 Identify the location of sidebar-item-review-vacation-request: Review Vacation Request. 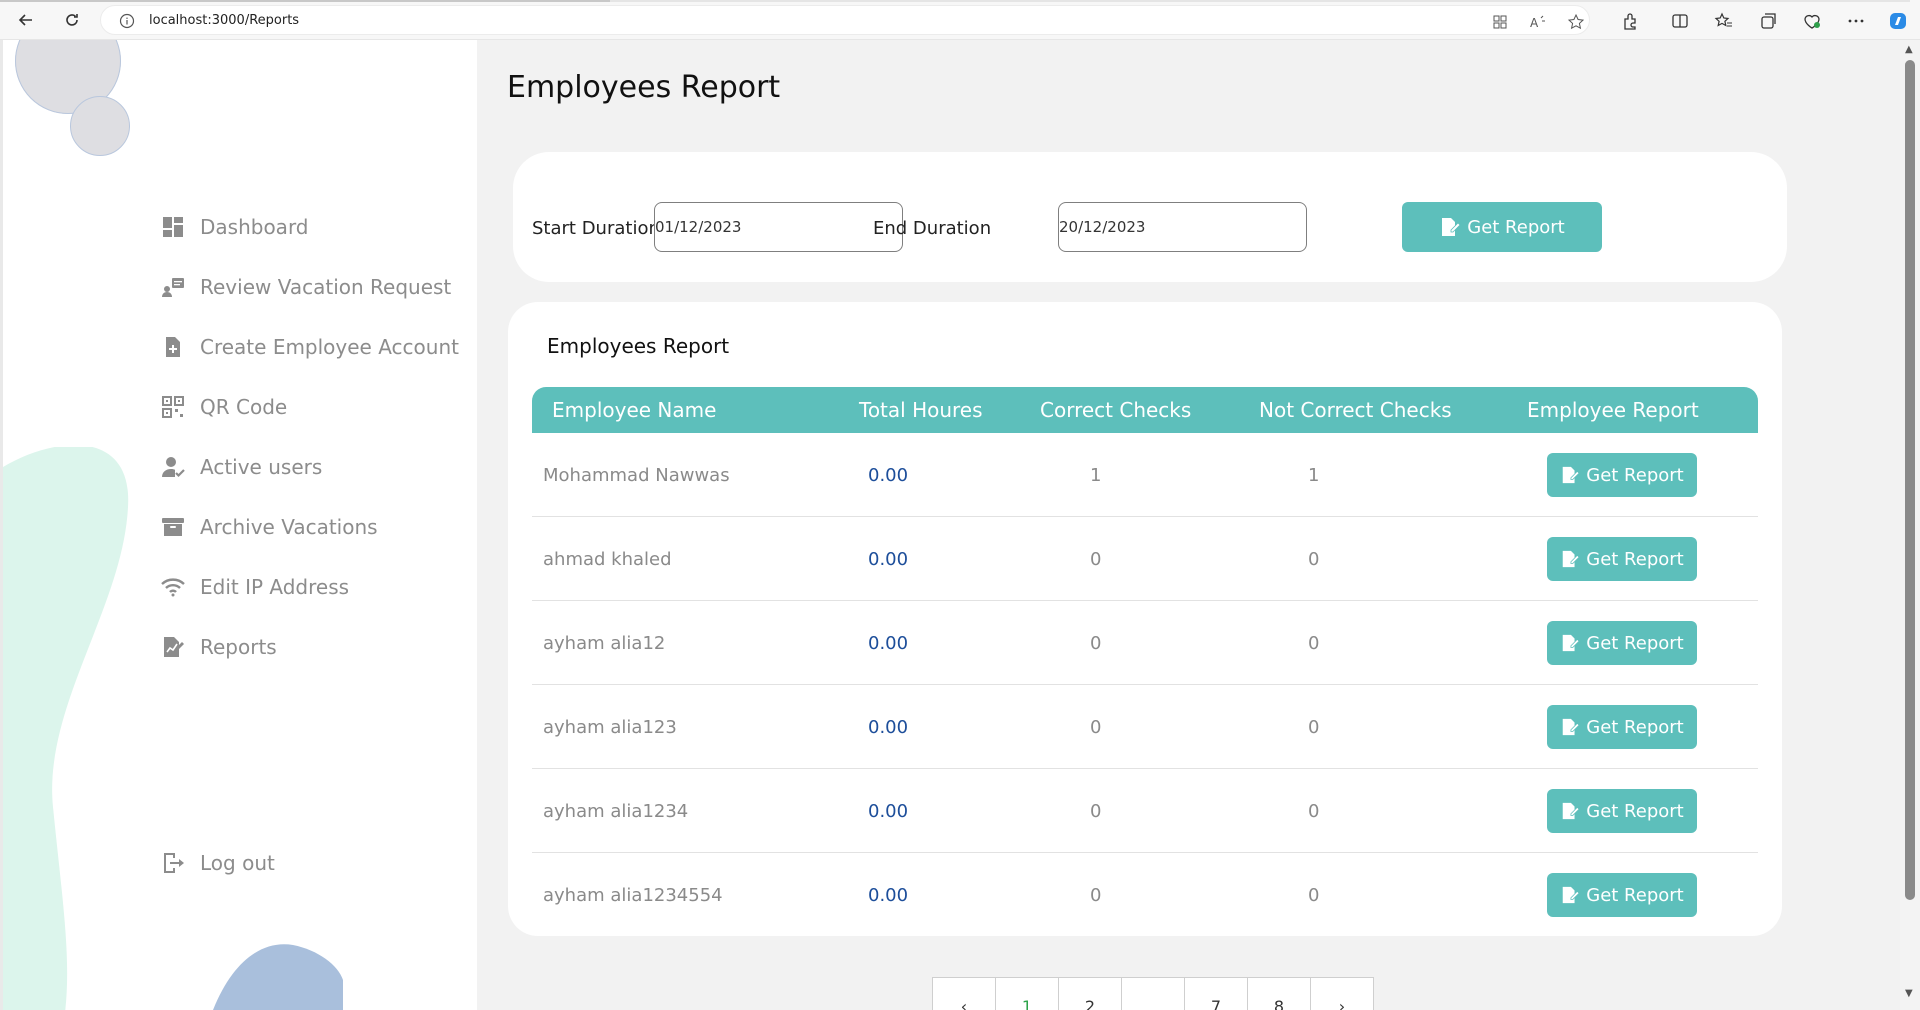
(318, 287).